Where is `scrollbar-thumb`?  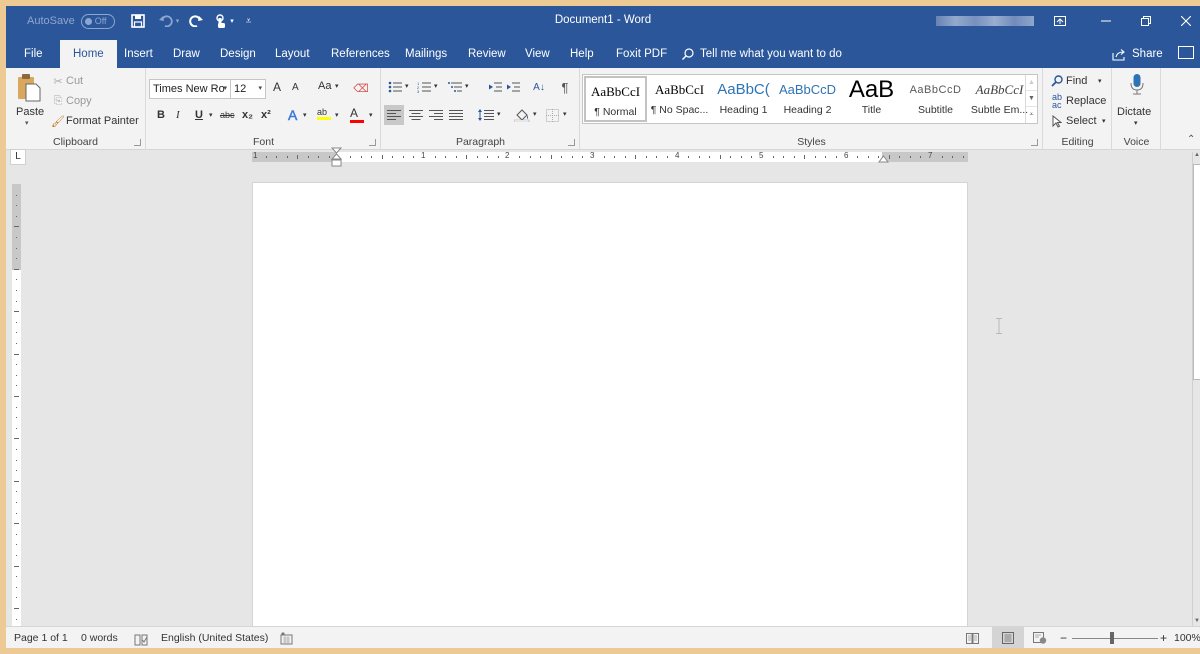
scrollbar-thumb is located at coordinates (1196, 272).